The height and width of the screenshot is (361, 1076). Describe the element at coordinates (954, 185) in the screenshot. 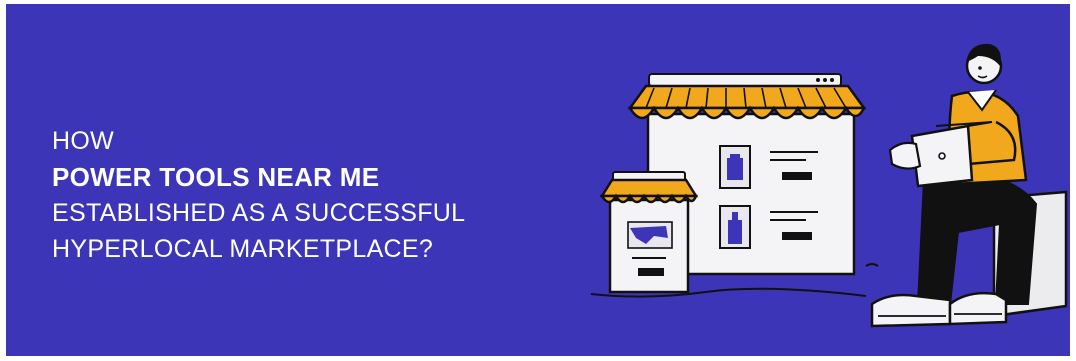

I see `person-with-laptop-icon` at that location.